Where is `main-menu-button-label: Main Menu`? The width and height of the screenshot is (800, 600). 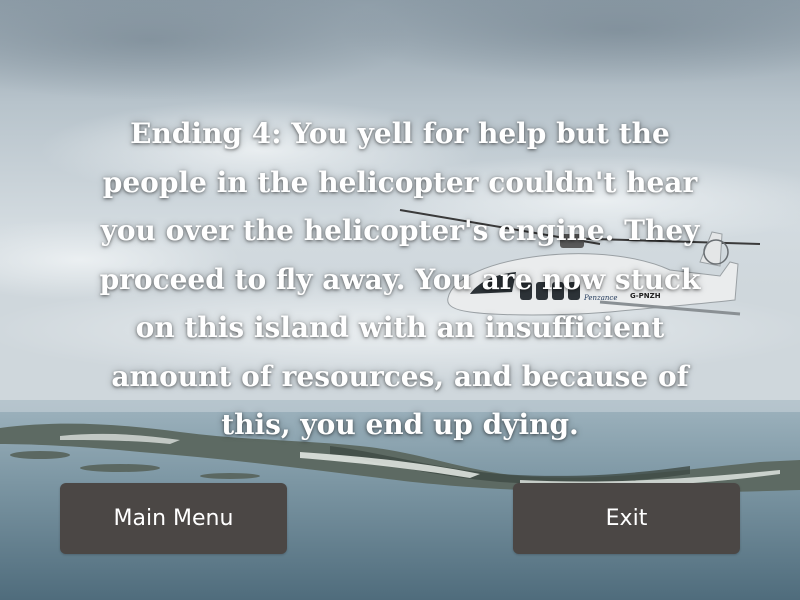
main-menu-button-label: Main Menu is located at coordinates (173, 518).